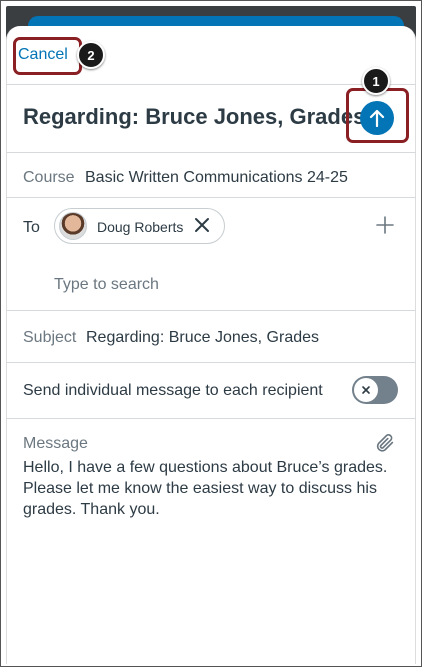 This screenshot has height=667, width=422. I want to click on recipient-name: Doug Roberts, so click(140, 227).